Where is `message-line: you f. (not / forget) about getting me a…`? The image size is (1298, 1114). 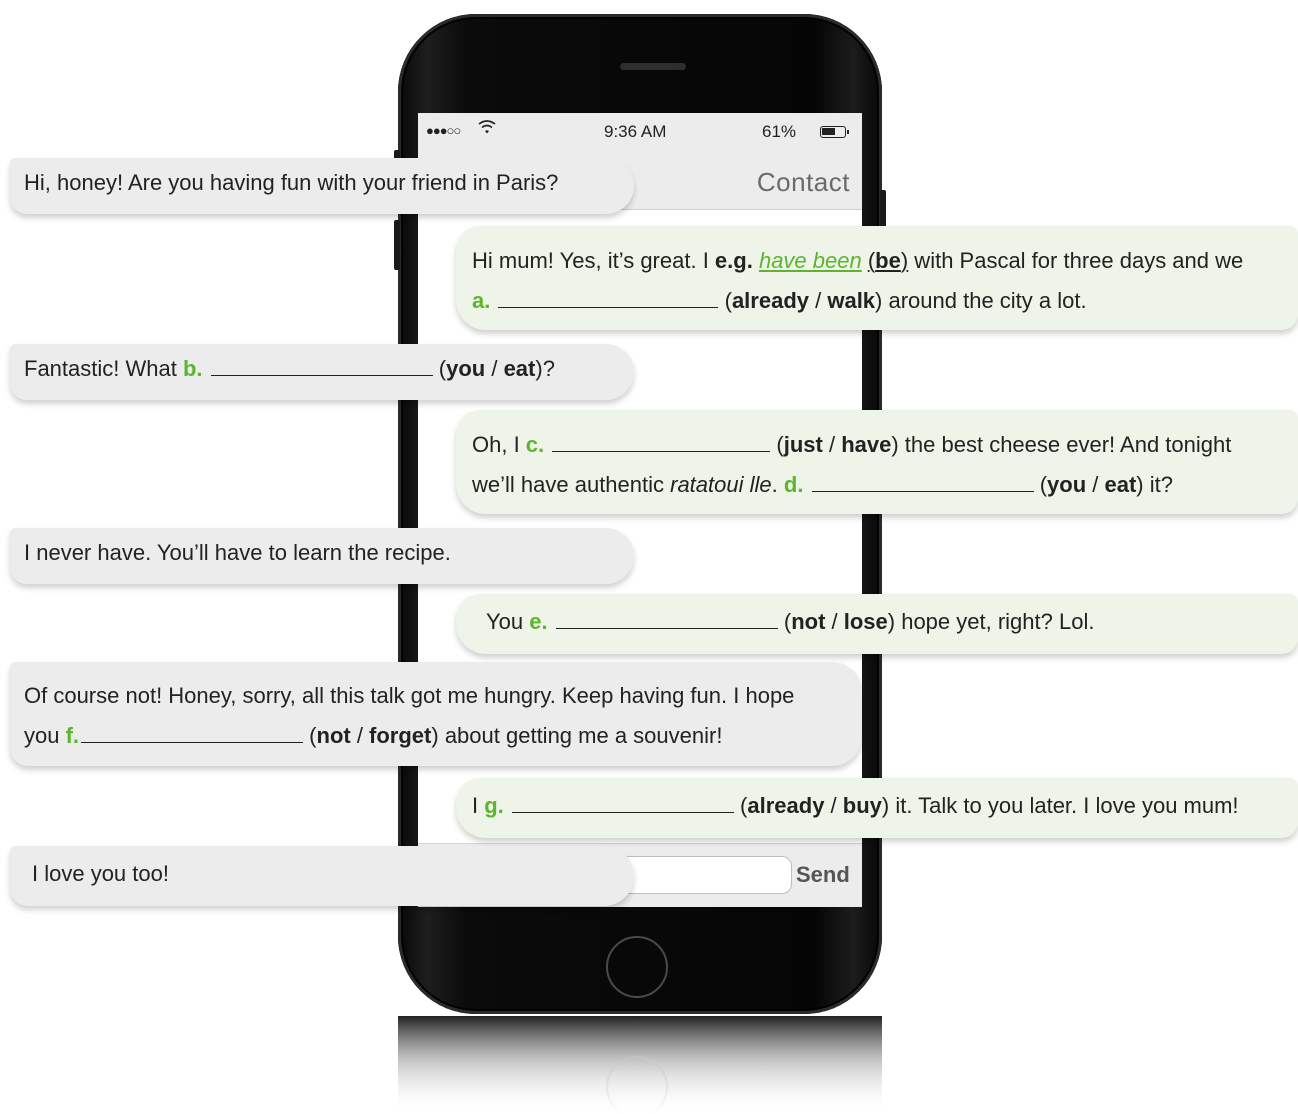
message-line: you f. (not / forget) about getting me a… is located at coordinates (436, 736).